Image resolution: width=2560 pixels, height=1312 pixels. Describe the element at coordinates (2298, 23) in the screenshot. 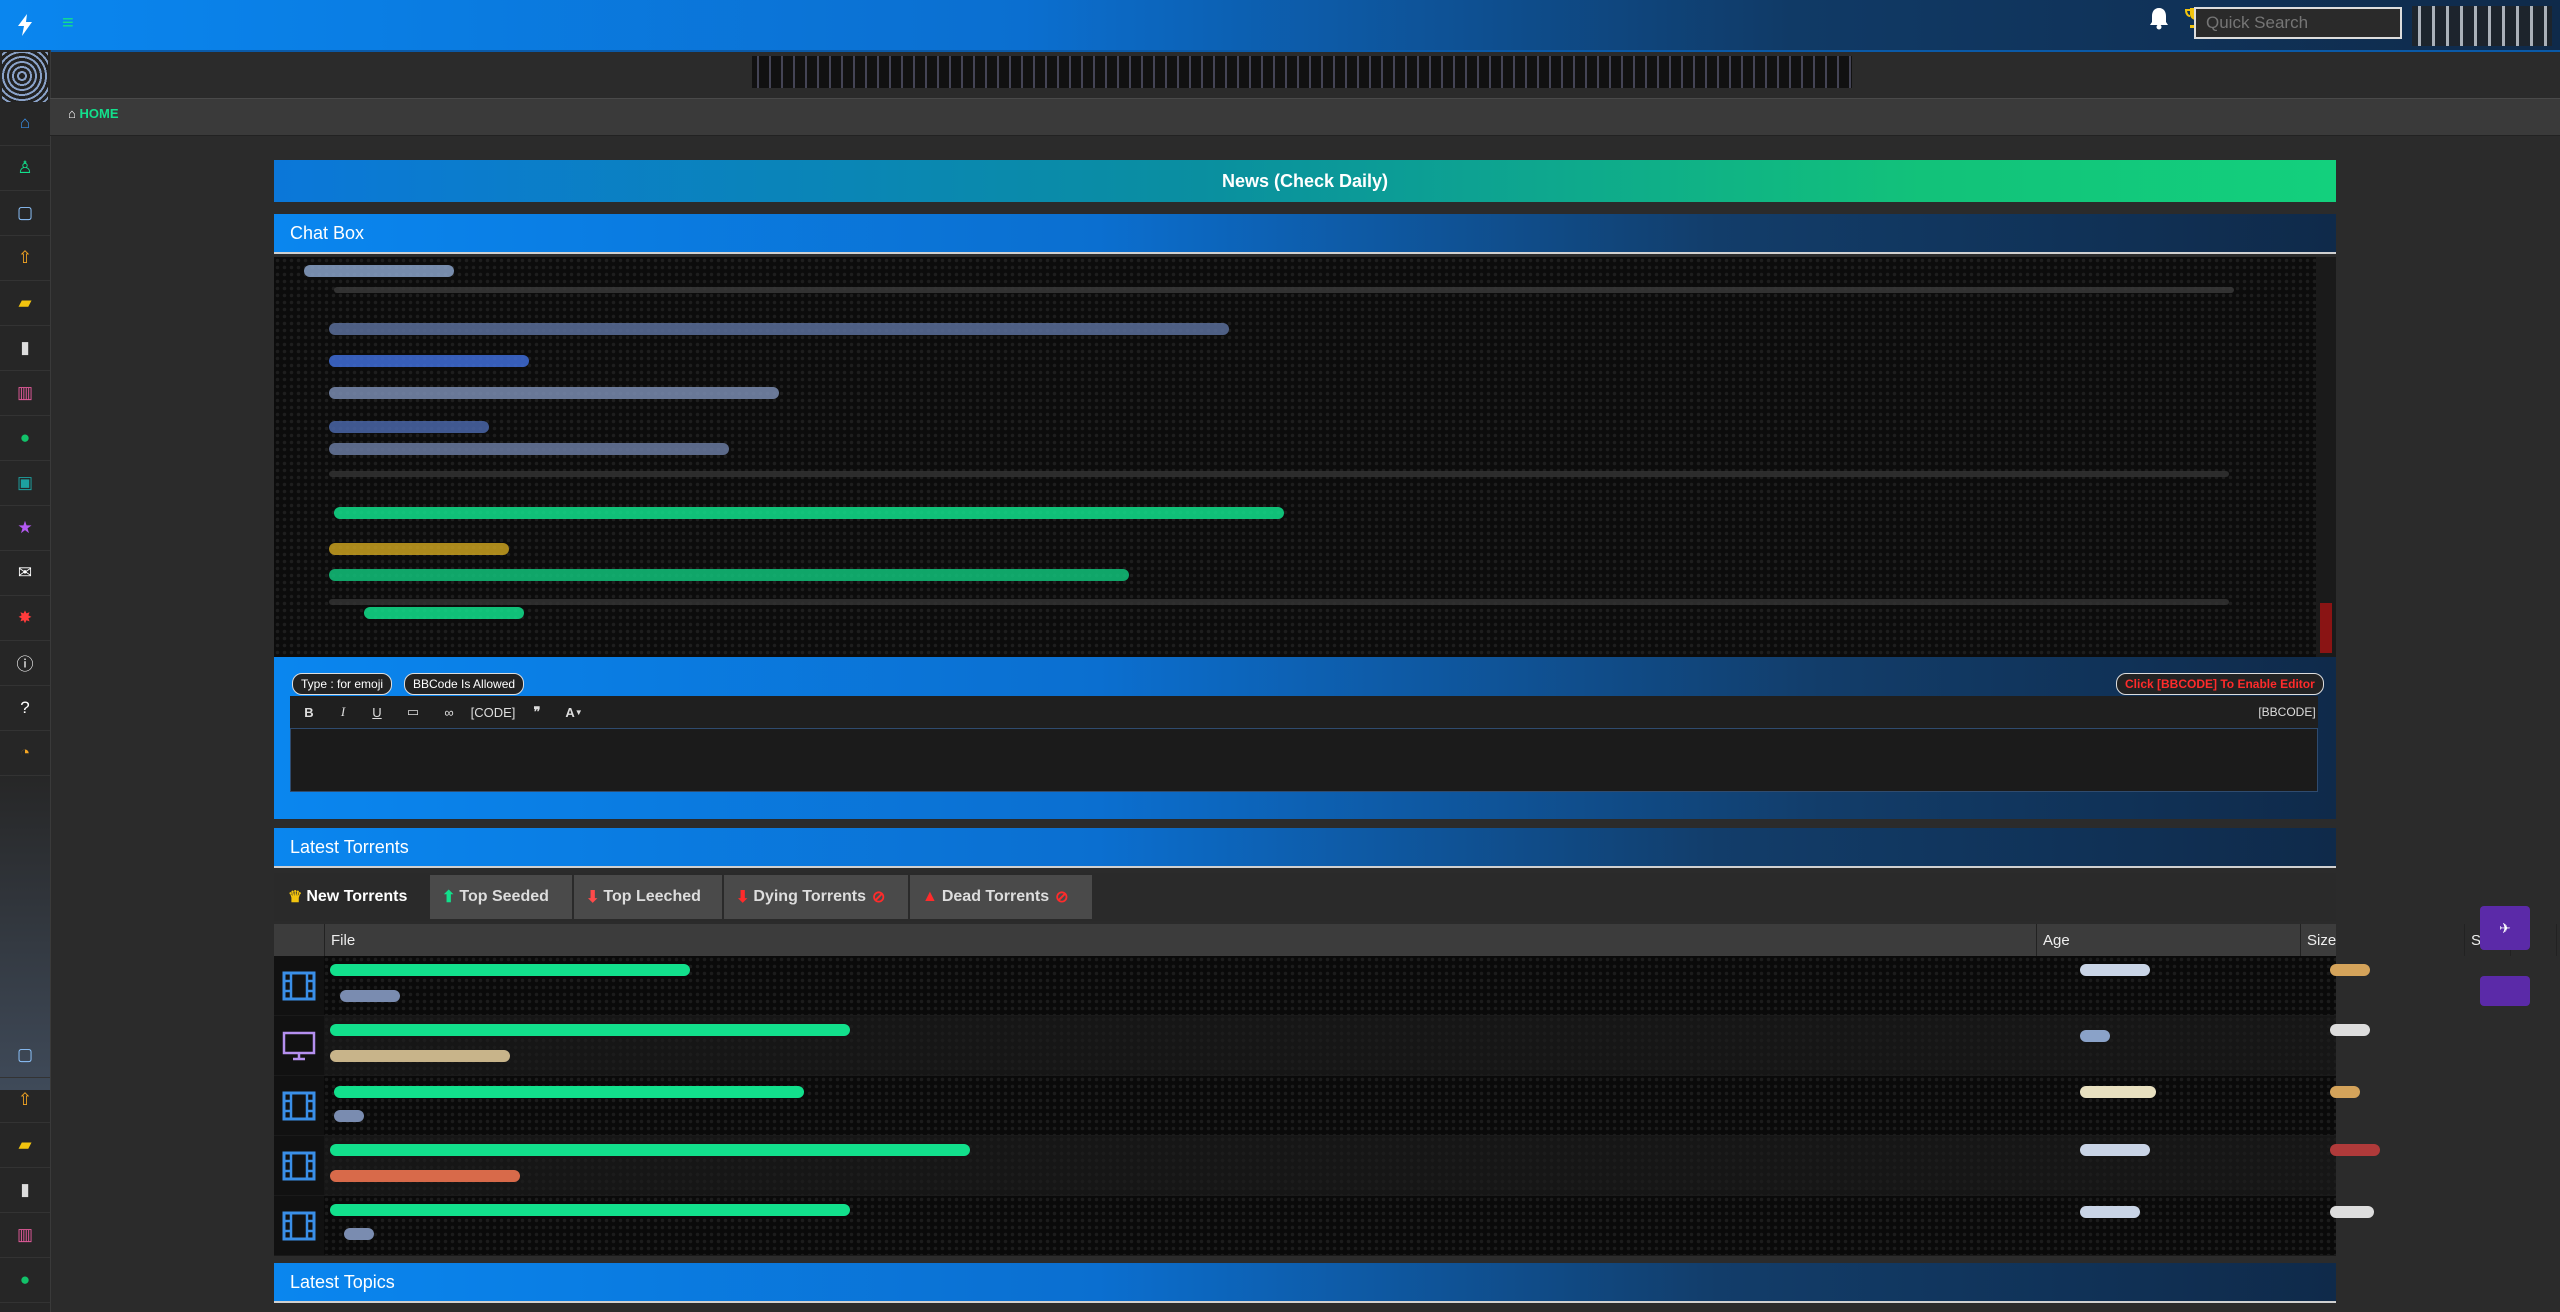

I see `quick-search-input` at that location.